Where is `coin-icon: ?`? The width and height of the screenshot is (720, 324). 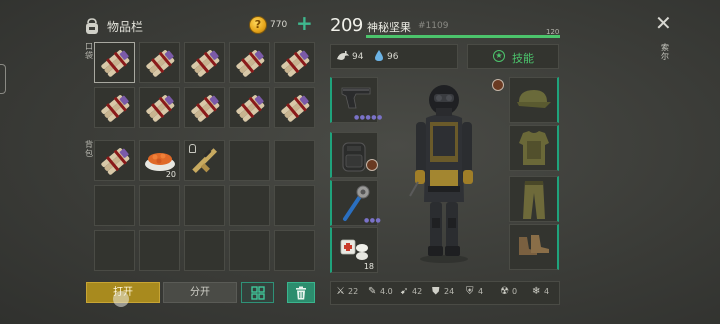 coin-icon: ? is located at coordinates (258, 25).